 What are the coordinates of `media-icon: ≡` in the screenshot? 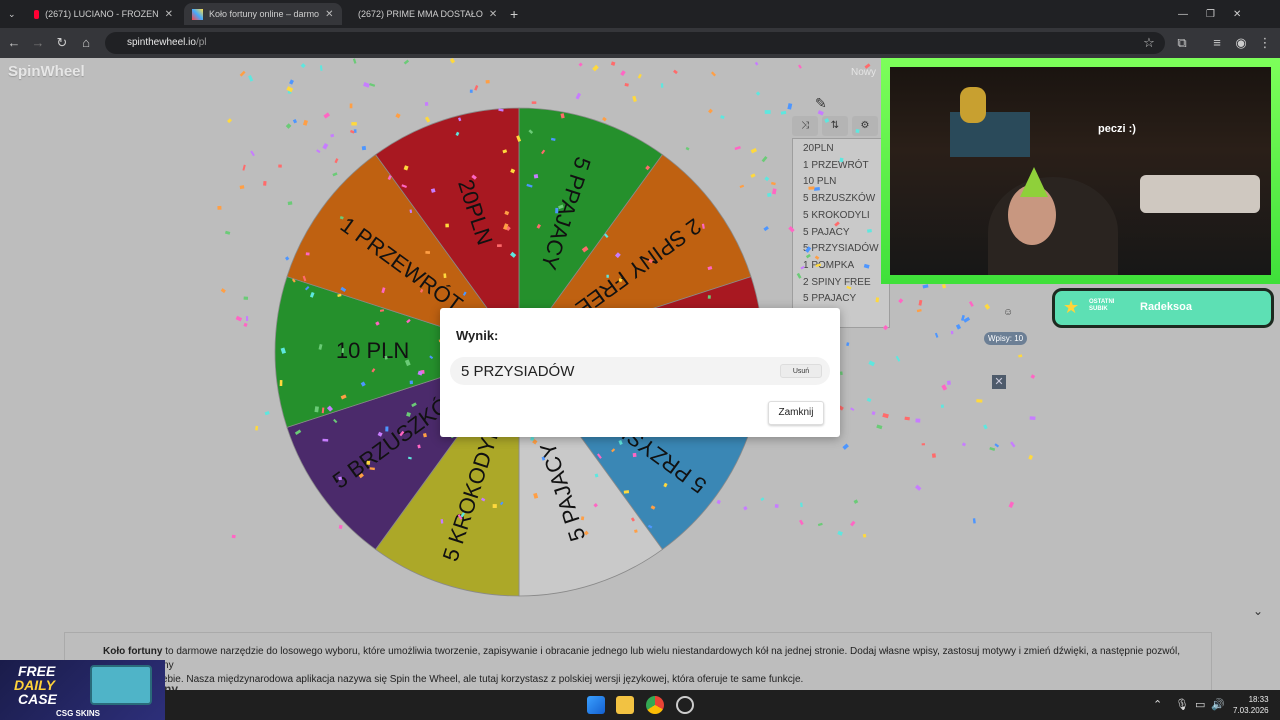 It's located at (1217, 43).